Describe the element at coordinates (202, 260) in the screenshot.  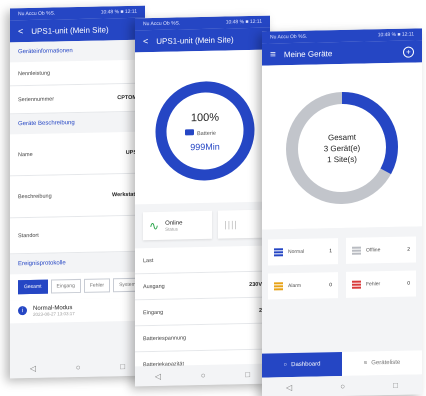
I see `metric-row-load: Last` at that location.